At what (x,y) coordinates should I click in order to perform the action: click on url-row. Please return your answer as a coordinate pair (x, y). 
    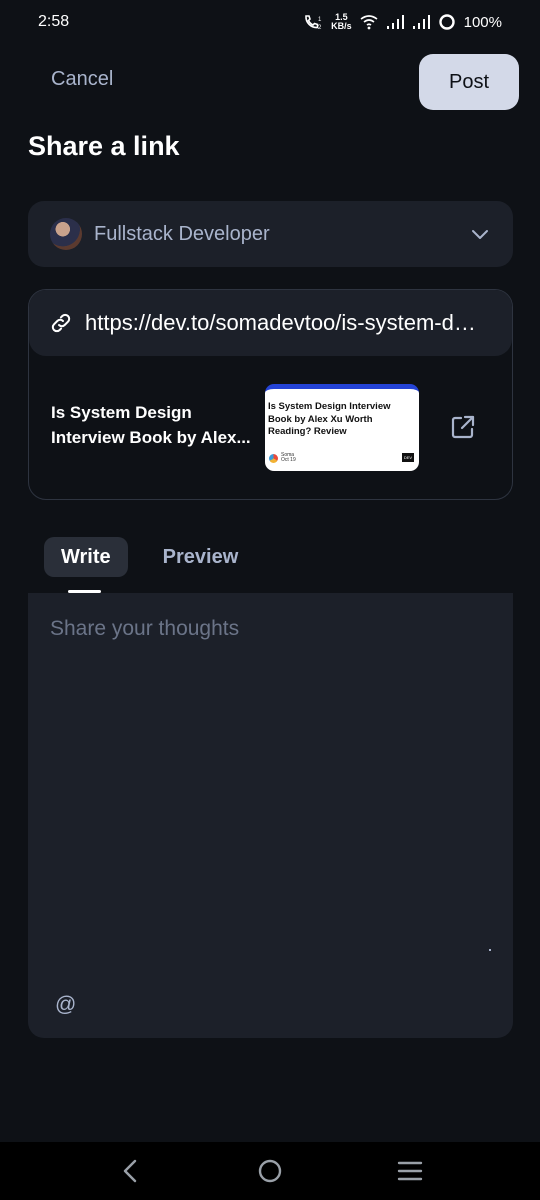
    Looking at the image, I should click on (270, 323).